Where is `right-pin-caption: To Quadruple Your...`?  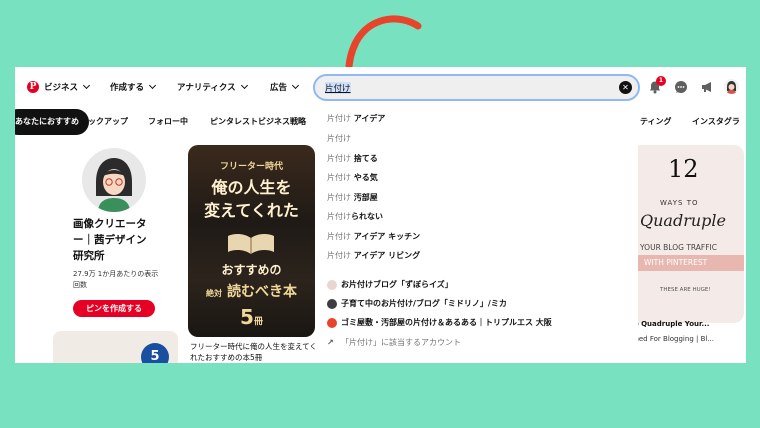 right-pin-caption: To Quadruple Your... is located at coordinates (669, 324).